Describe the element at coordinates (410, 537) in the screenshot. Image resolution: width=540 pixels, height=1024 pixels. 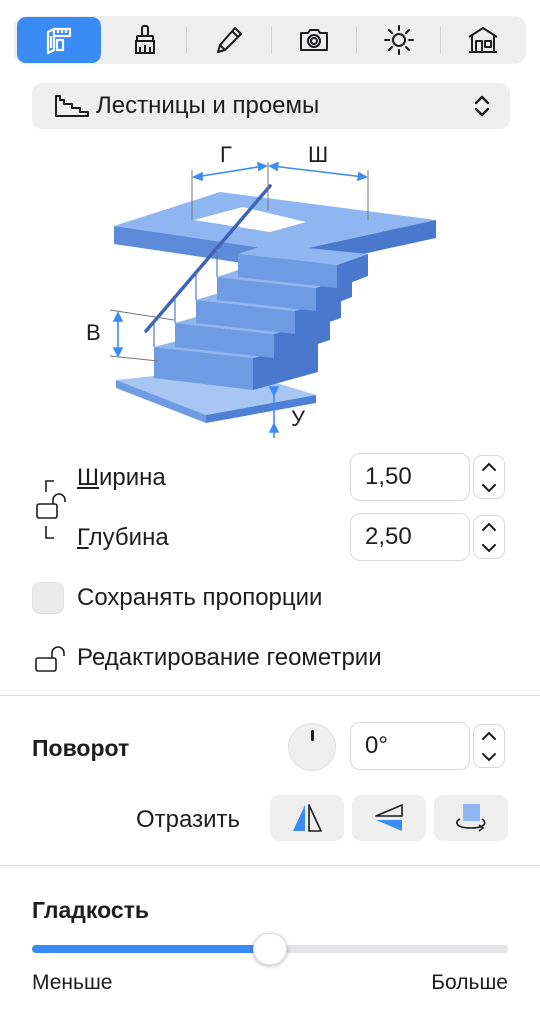
I see `depth-input: 2,50` at that location.